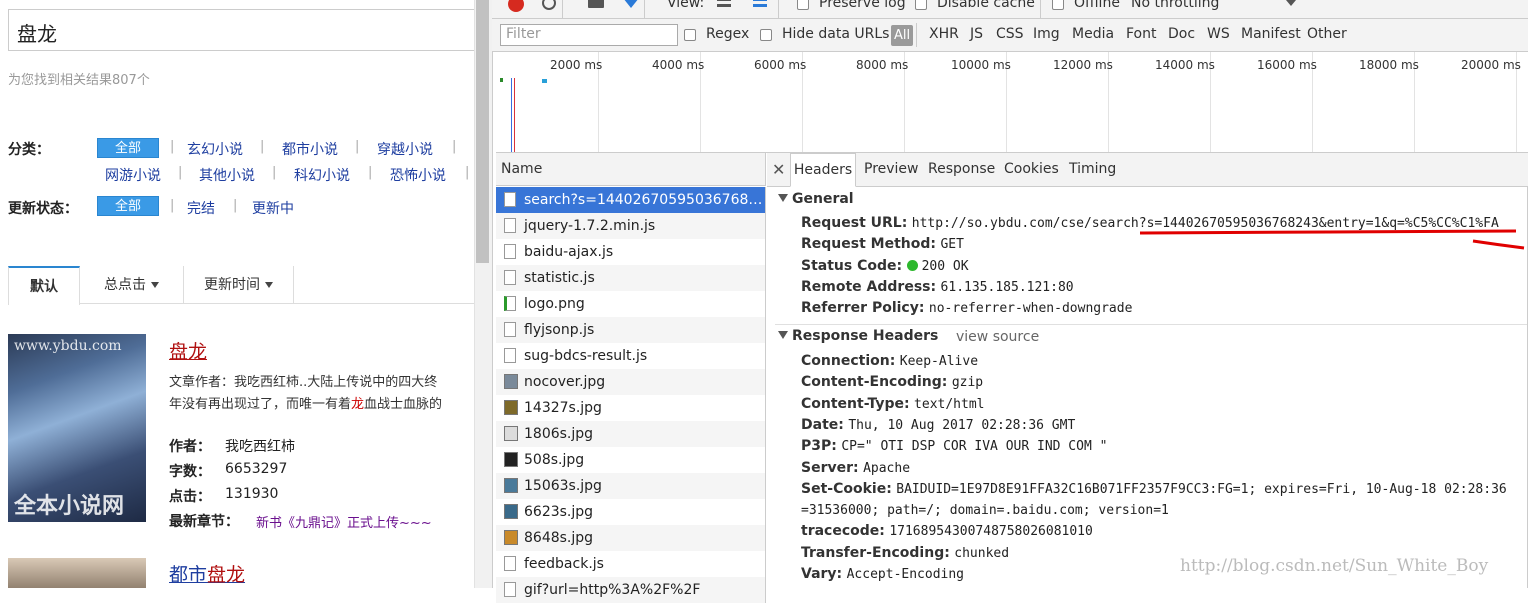  What do you see at coordinates (132, 285) in the screenshot?
I see `sort-tab-clicks: 总点击` at bounding box center [132, 285].